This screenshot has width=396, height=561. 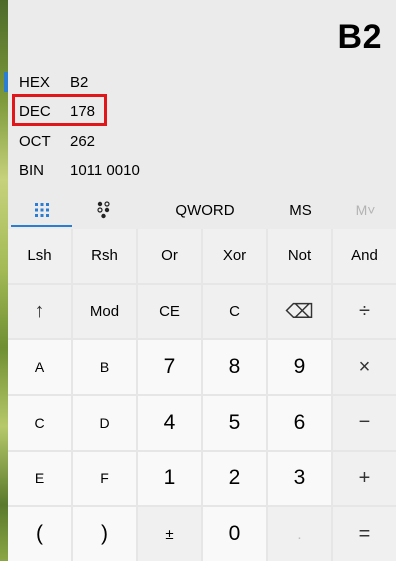 What do you see at coordinates (105, 170) in the screenshot?
I see `radix-bin-value: 1011 0010` at bounding box center [105, 170].